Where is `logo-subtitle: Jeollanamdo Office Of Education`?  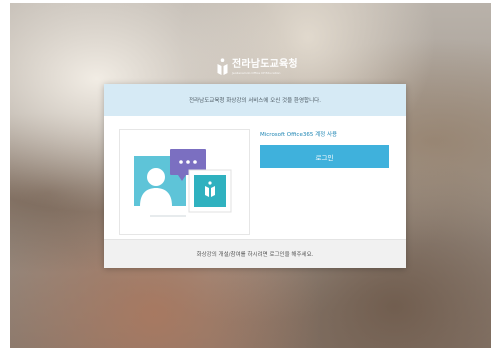 logo-subtitle: Jeollanamdo Office Of Education is located at coordinates (256, 72).